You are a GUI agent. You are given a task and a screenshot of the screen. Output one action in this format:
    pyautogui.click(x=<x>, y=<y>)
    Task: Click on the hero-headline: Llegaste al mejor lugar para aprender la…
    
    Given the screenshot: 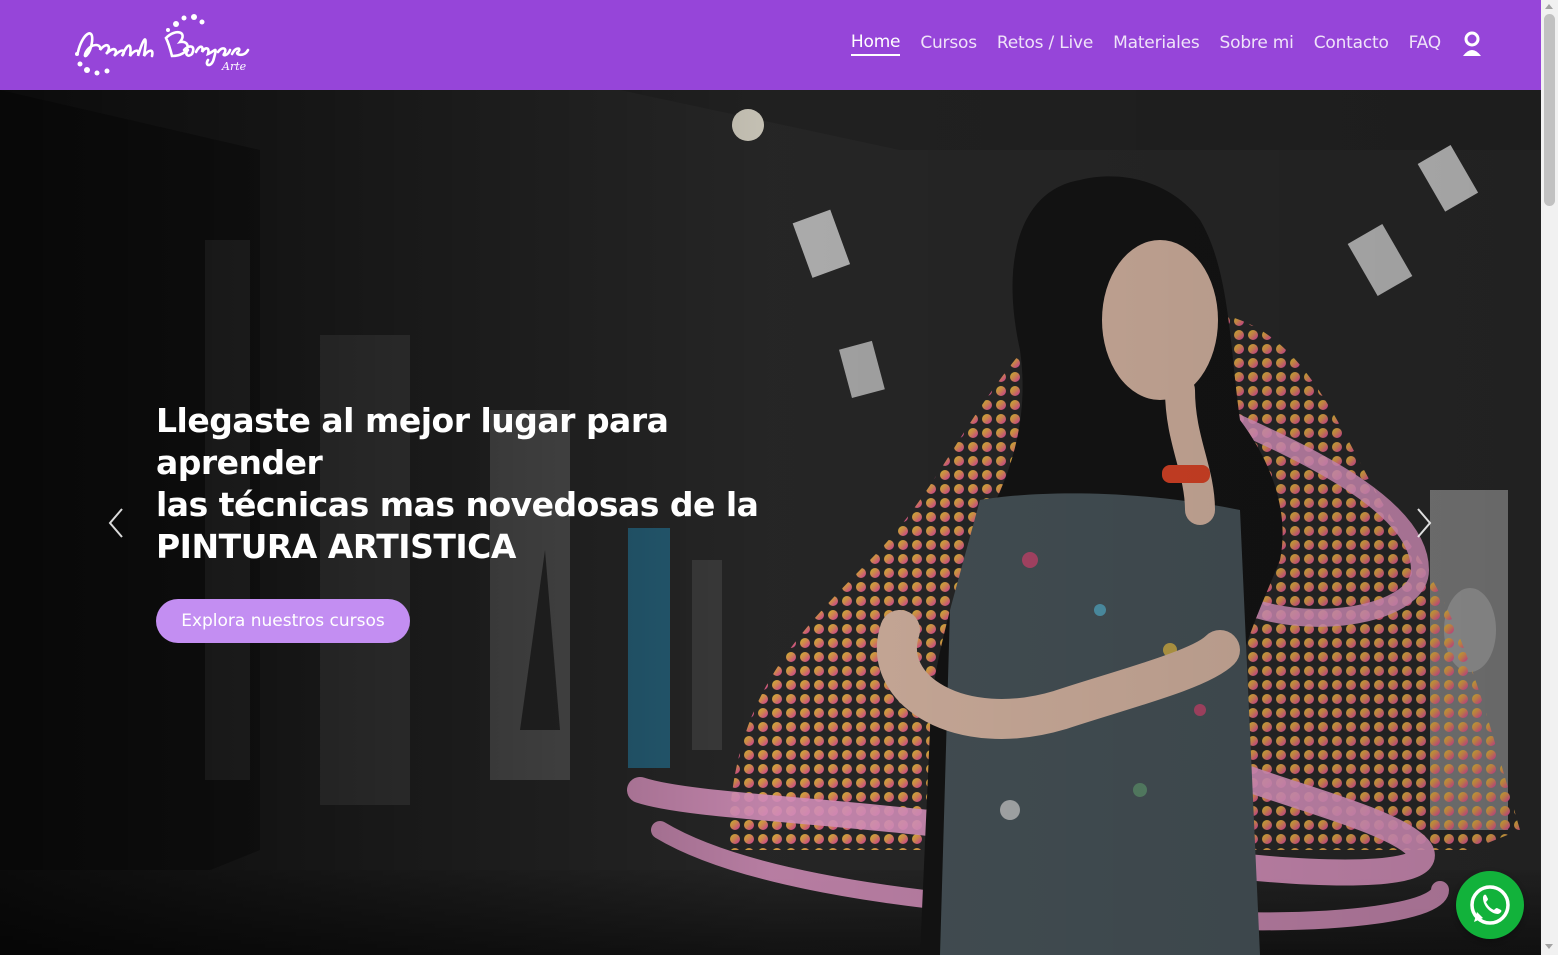 What is the action you would take?
    pyautogui.click(x=486, y=484)
    